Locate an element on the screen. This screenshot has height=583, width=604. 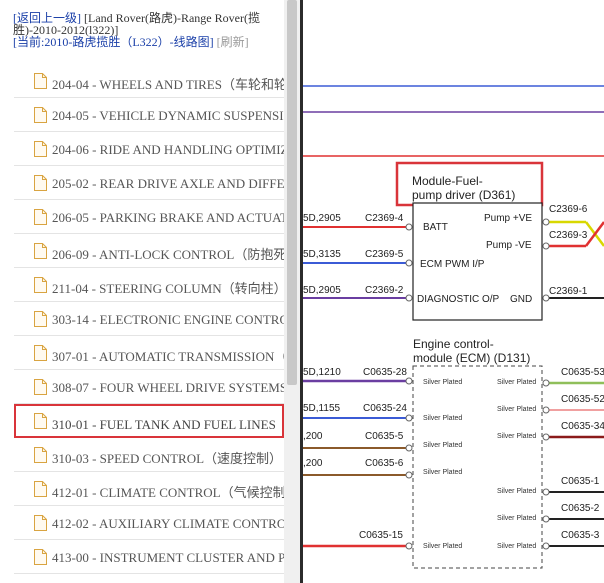
pin-label: C0635-15 is located at coordinates (381, 535).